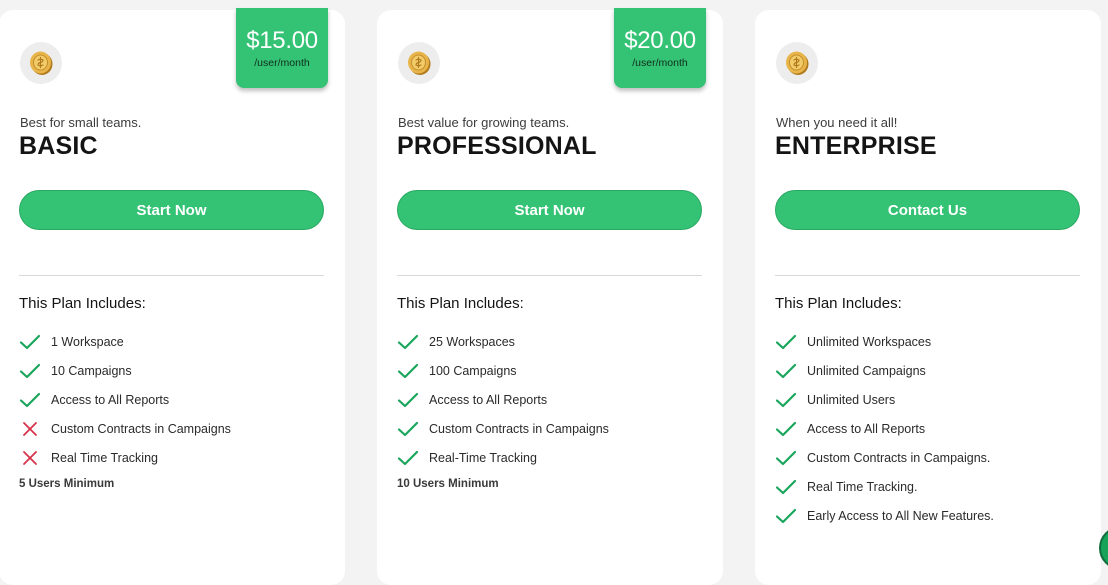 Image resolution: width=1108 pixels, height=585 pixels. I want to click on price-amount: $15.00, so click(282, 40).